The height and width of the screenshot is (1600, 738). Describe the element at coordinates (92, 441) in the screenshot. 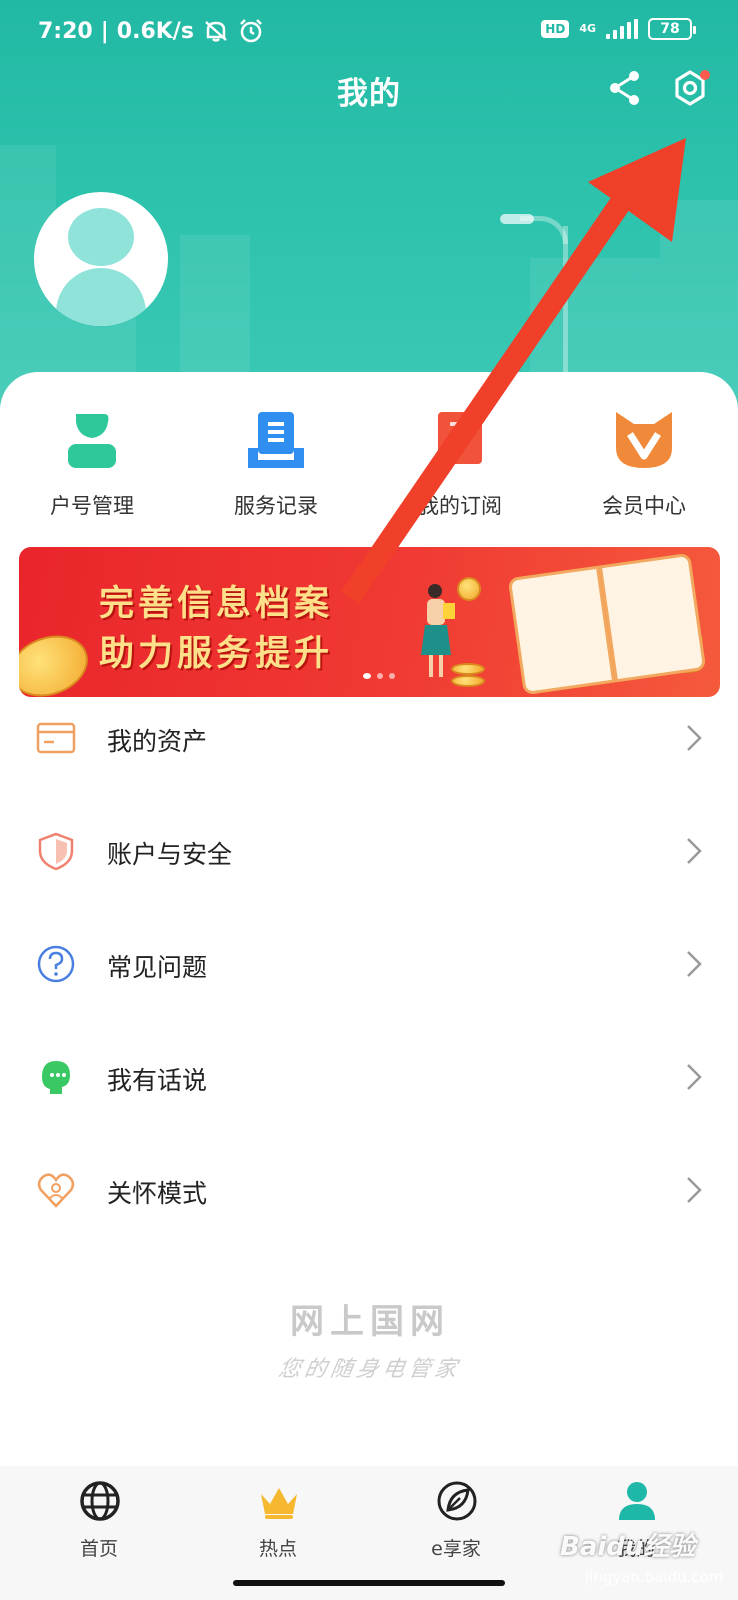

I see `account-number-icon` at that location.